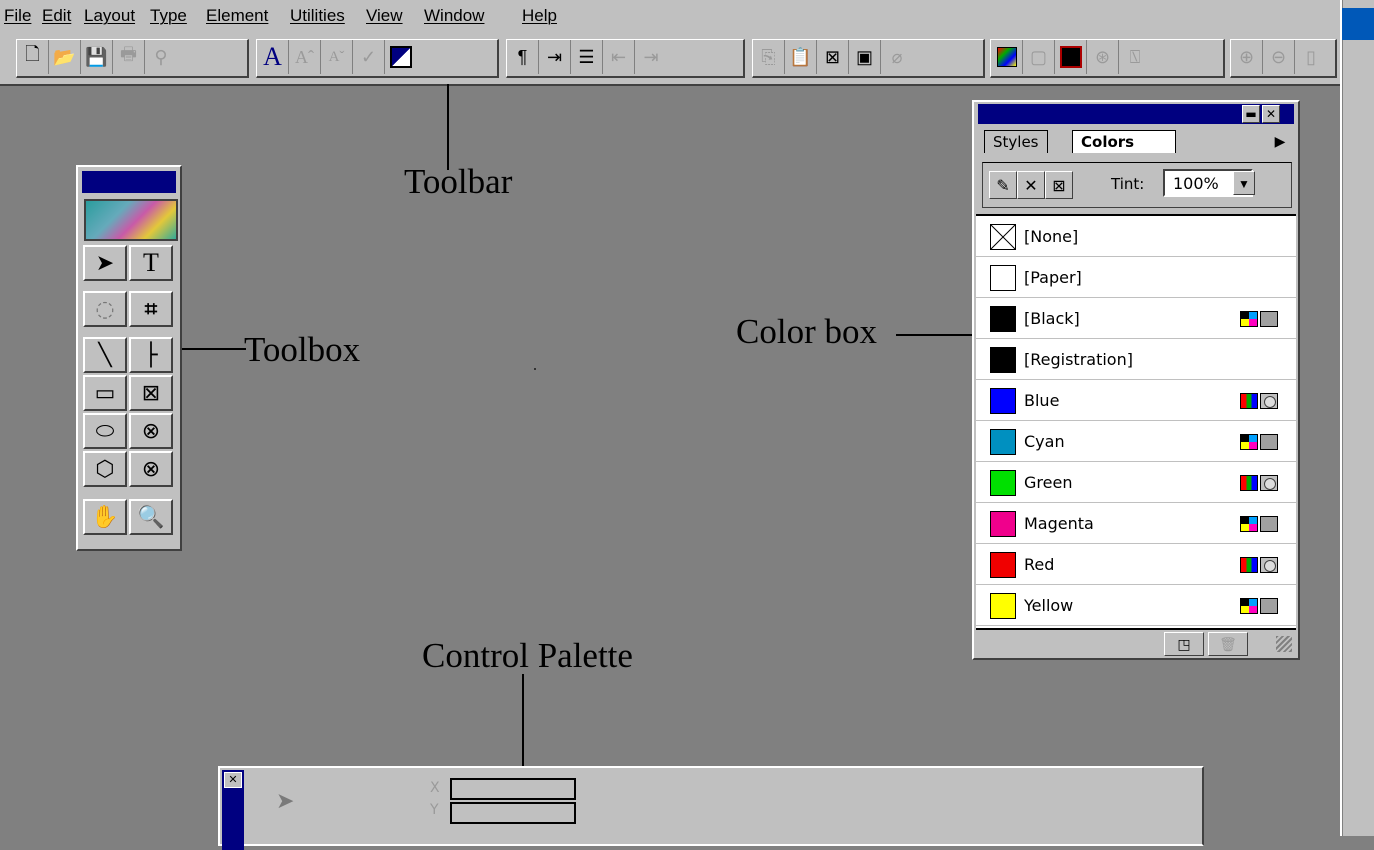  I want to click on color-row: [Registration], so click(1136, 359).